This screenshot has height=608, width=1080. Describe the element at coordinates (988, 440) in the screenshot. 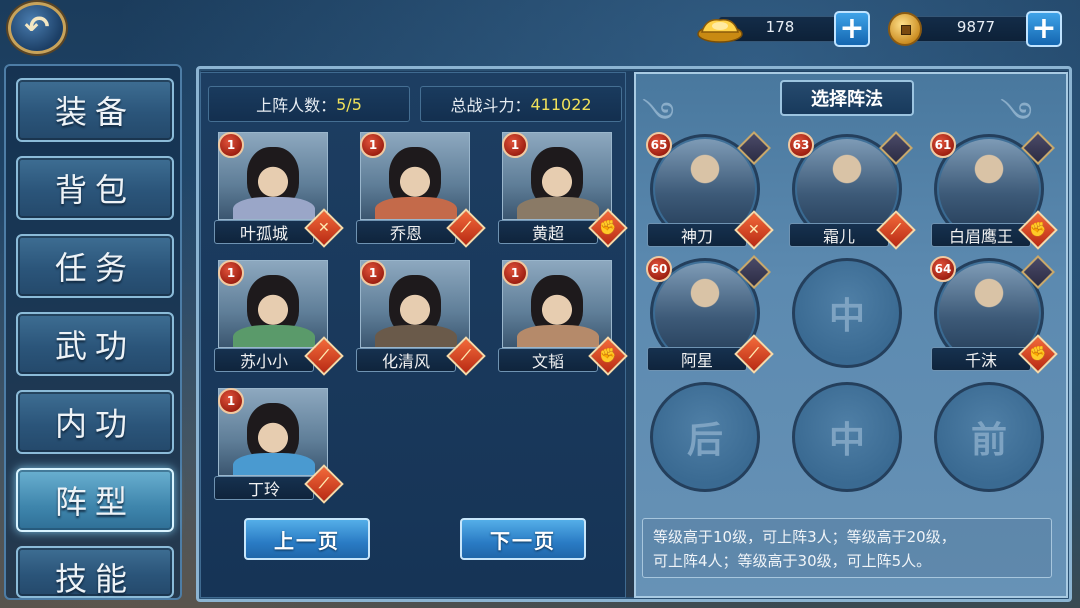

I see `slot-position-label: 前` at that location.